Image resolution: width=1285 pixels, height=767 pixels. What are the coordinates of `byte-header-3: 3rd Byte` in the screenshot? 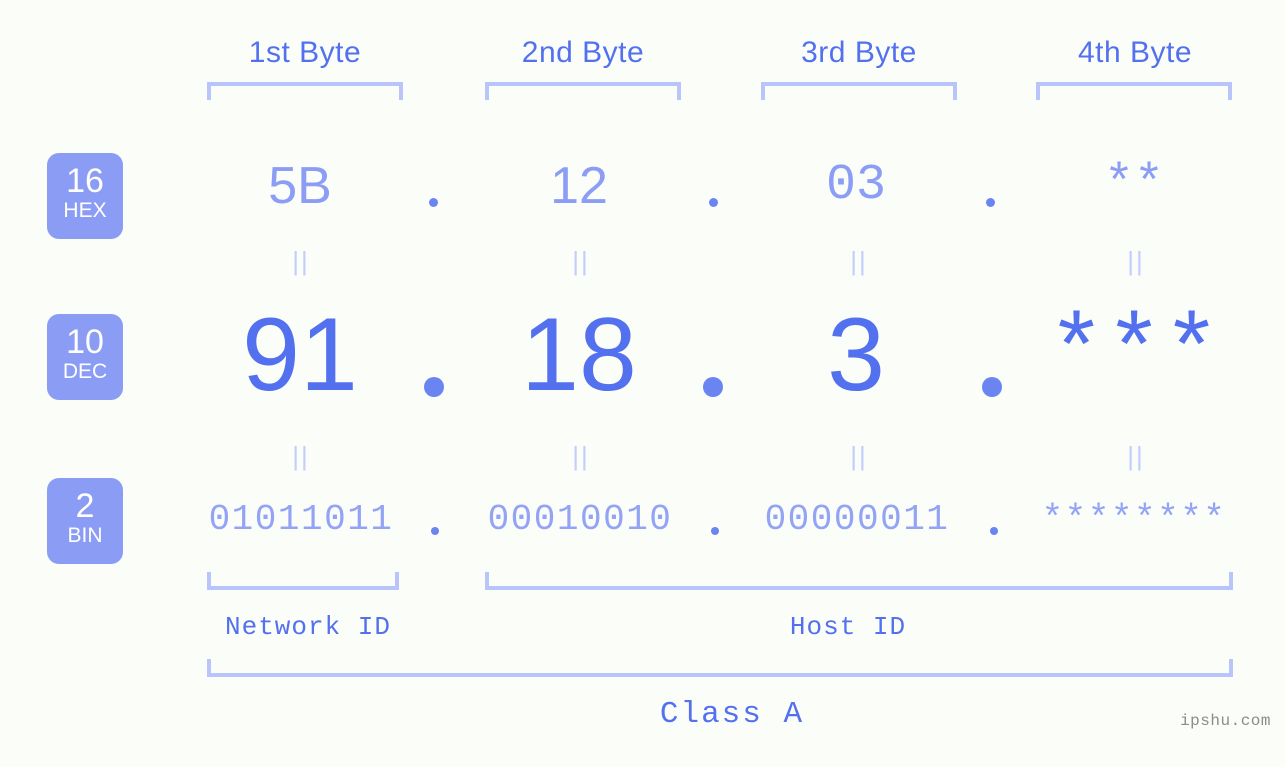 It's located at (859, 52).